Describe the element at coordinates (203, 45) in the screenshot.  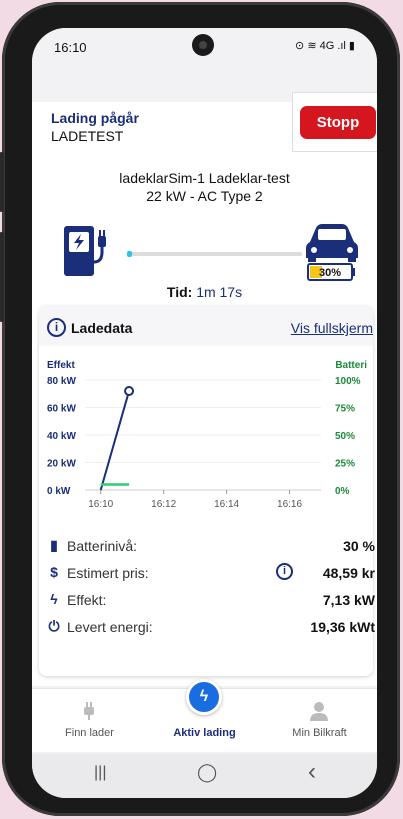
I see `front-camera` at that location.